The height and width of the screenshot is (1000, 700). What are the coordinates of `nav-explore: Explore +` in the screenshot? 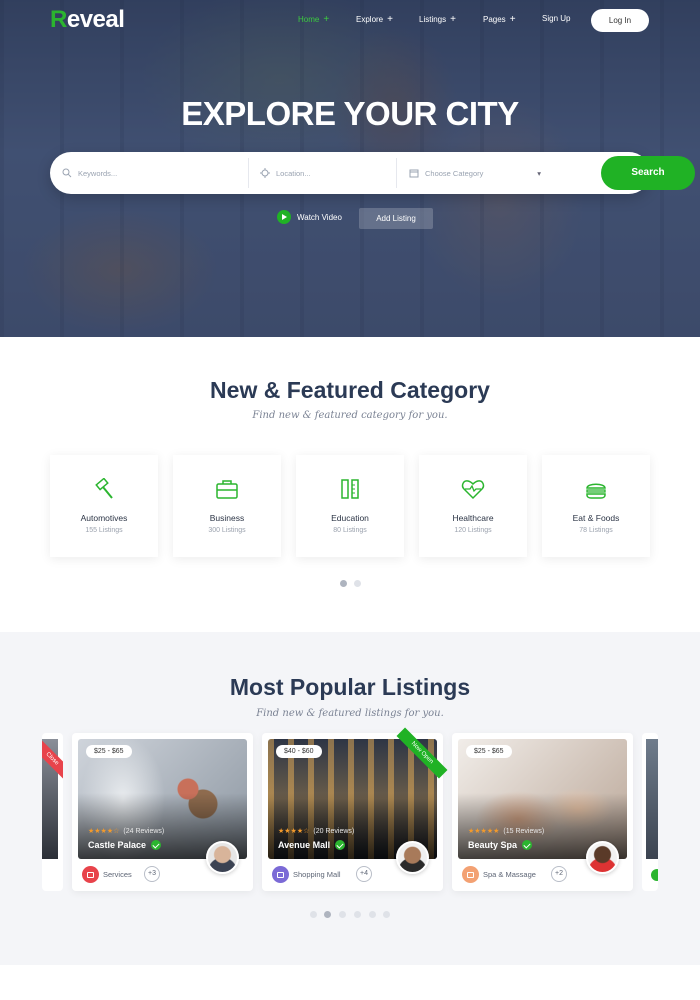 It's located at (374, 19).